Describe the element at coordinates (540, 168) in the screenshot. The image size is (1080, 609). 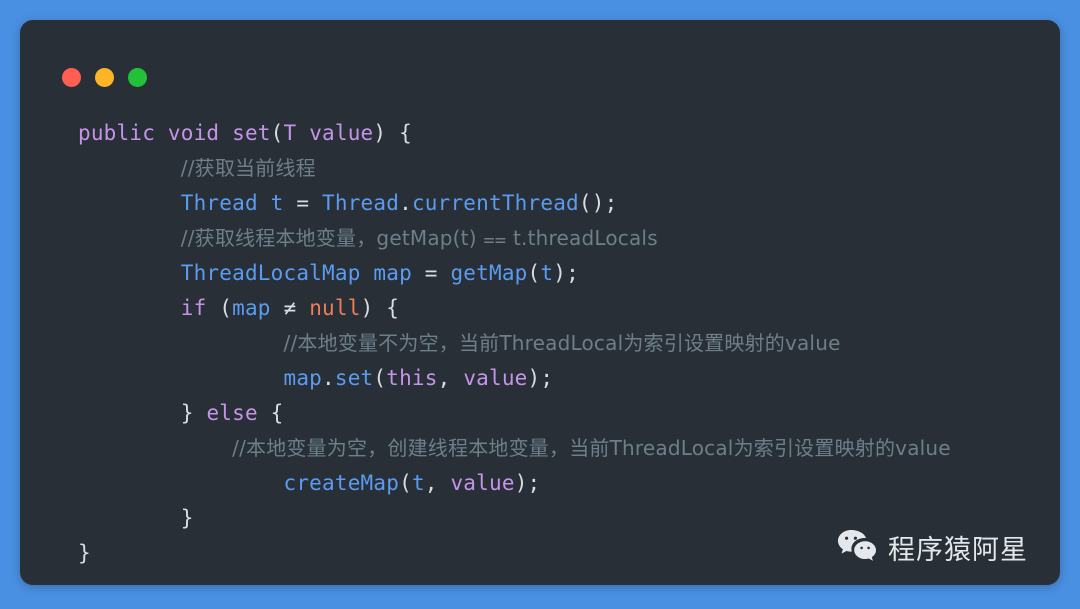
I see `code-line: //获取当前线程` at that location.